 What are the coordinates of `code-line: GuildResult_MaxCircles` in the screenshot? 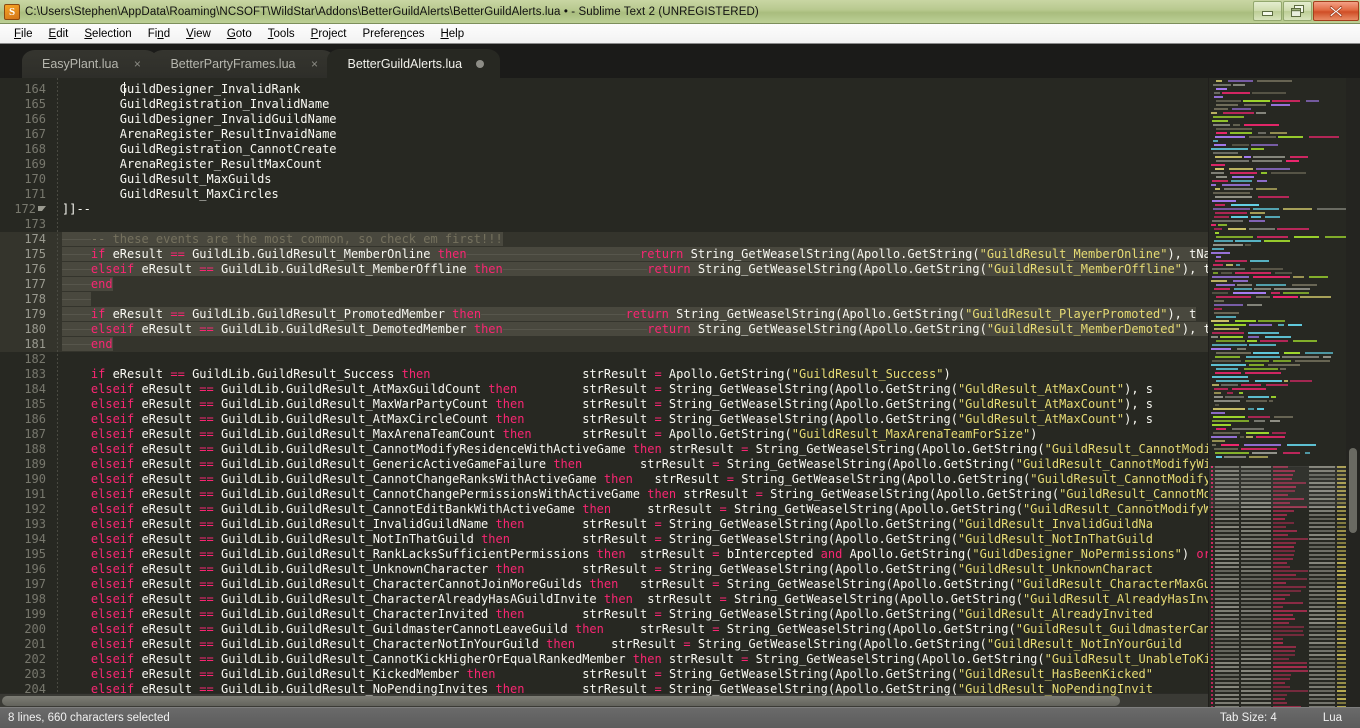 It's located at (633, 194).